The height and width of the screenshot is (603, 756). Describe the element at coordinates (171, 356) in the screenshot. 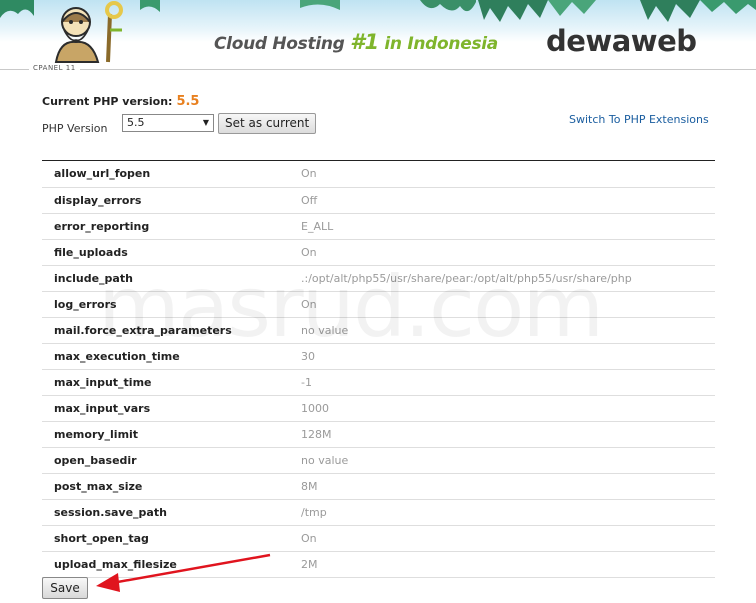

I see `option-name: max_execution_time` at that location.